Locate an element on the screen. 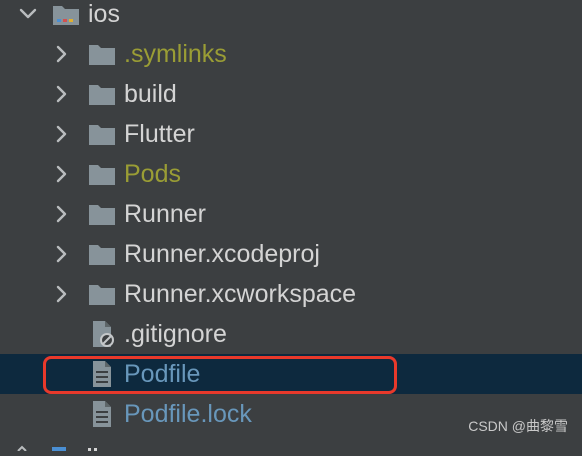  tree-row-runner-xcworkspace: Runner.xcworkspace is located at coordinates (291, 294).